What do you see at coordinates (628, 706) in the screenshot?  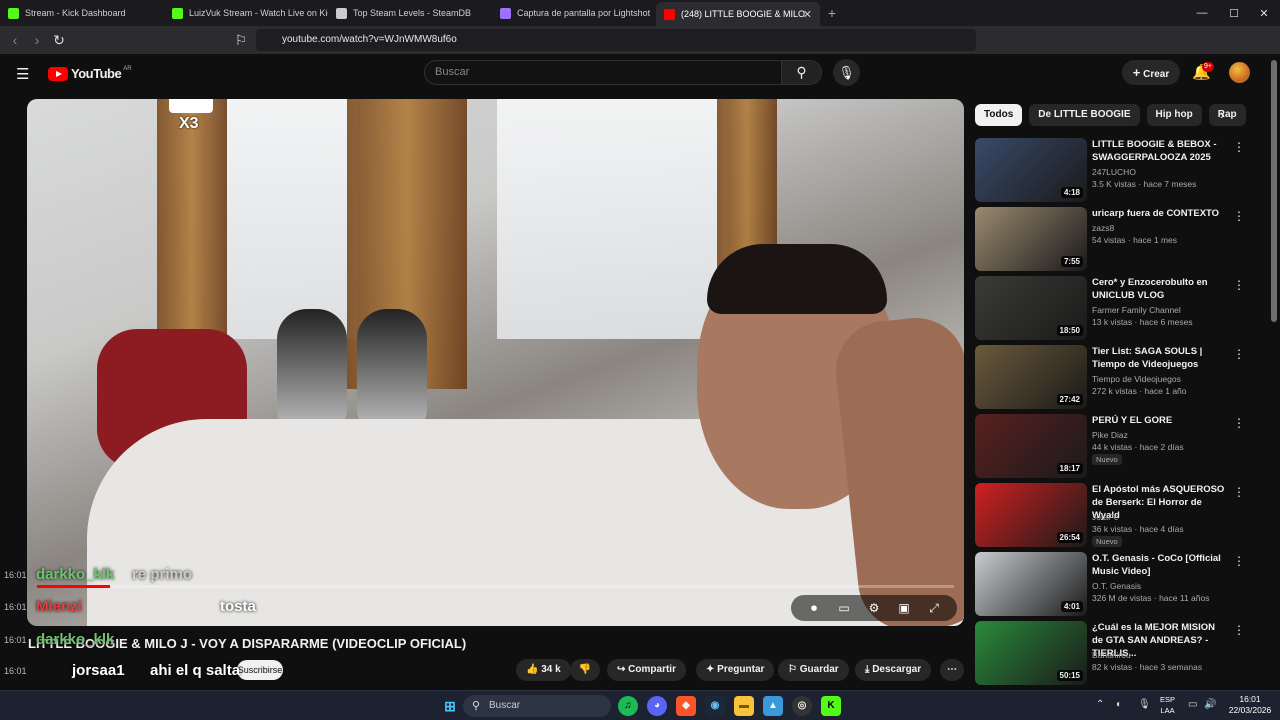 I see `spotify-icon: ♫` at bounding box center [628, 706].